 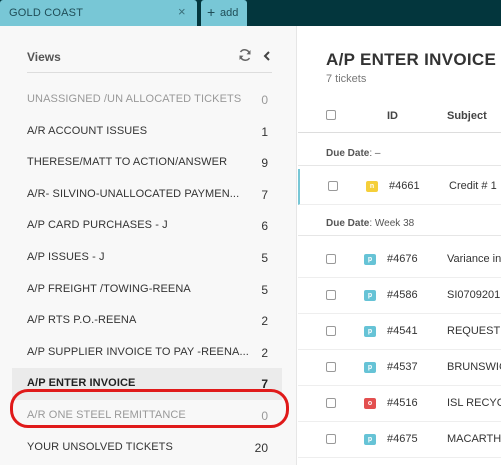 I want to click on ticket-subject: REQUESTIN, so click(x=474, y=331).